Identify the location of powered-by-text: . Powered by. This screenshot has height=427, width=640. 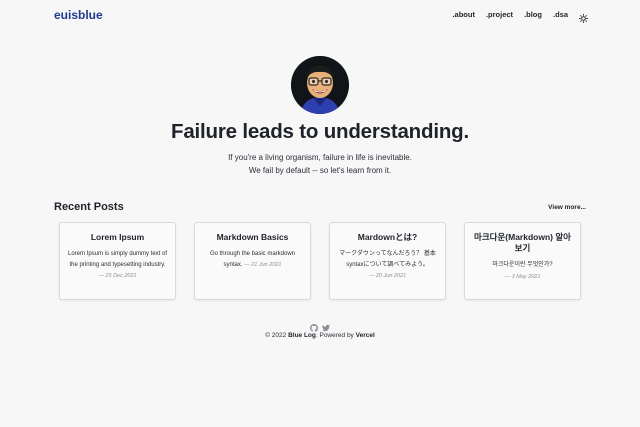
(334, 335).